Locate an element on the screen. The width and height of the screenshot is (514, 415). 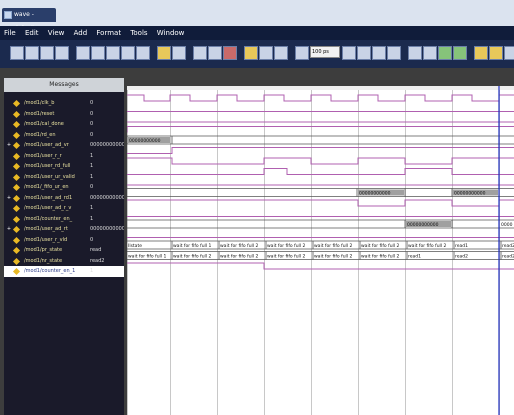
menu-file: File is located at coordinates (10, 33).